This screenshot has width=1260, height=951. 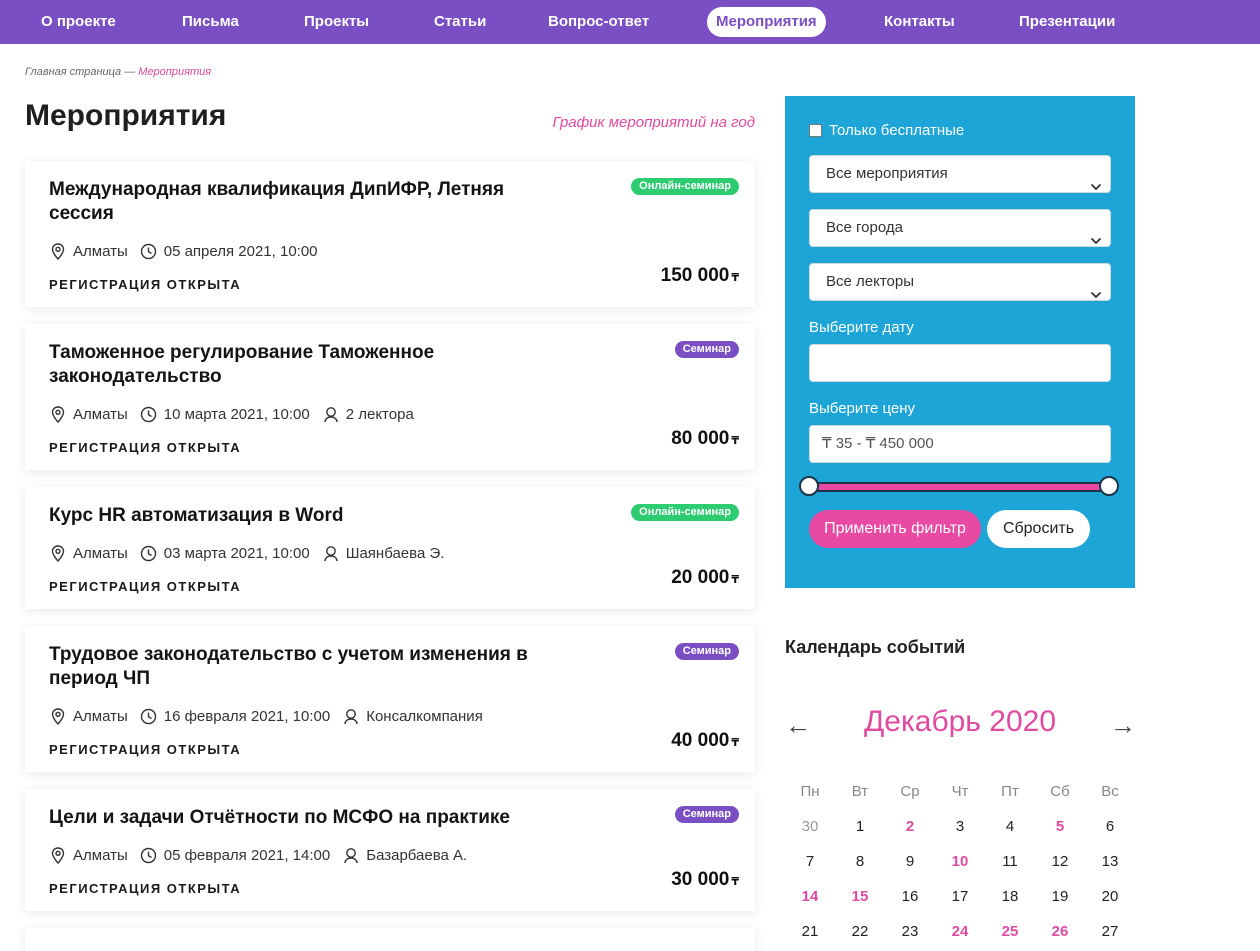 What do you see at coordinates (1067, 22) in the screenshot?
I see `nav-item-presentations: Презентации` at bounding box center [1067, 22].